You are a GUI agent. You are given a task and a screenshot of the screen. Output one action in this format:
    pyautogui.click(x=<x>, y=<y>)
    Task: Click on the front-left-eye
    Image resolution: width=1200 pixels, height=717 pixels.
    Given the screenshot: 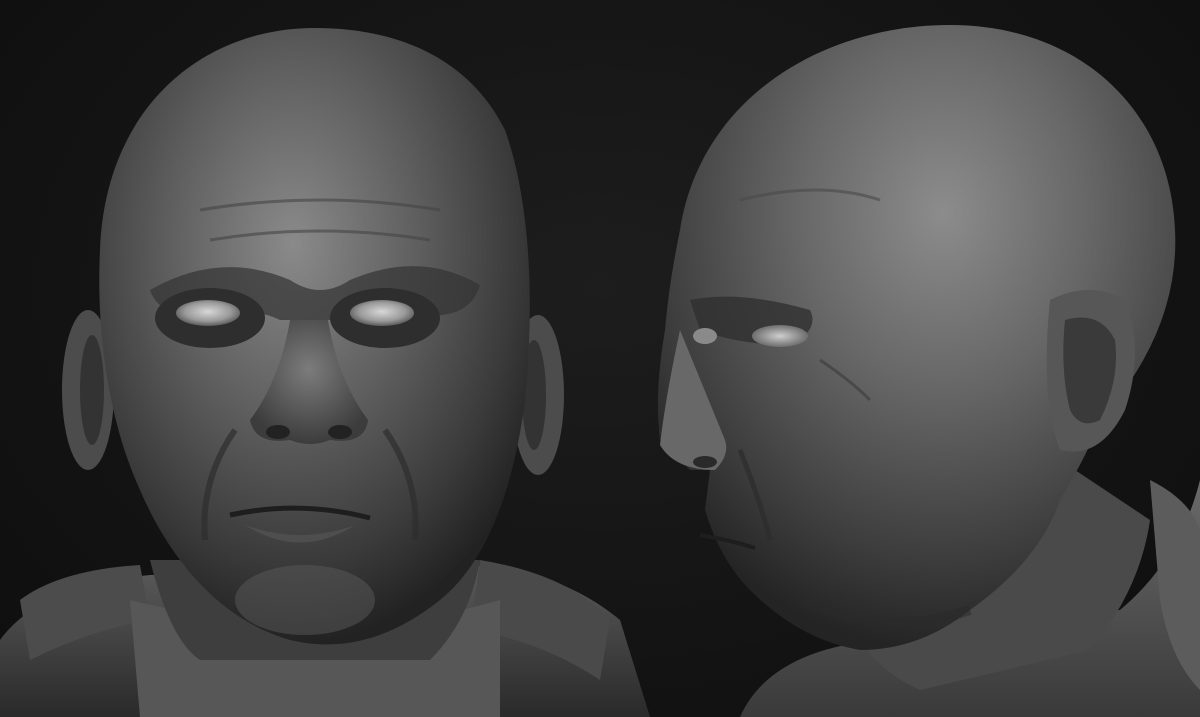 What is the action you would take?
    pyautogui.click(x=208, y=313)
    